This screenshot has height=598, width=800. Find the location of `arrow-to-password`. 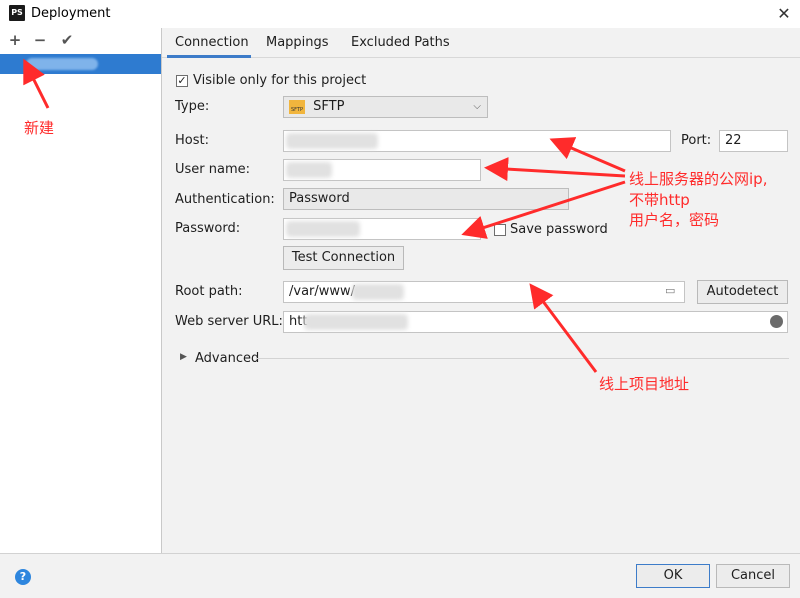

arrow-to-password is located at coordinates (543, 209).